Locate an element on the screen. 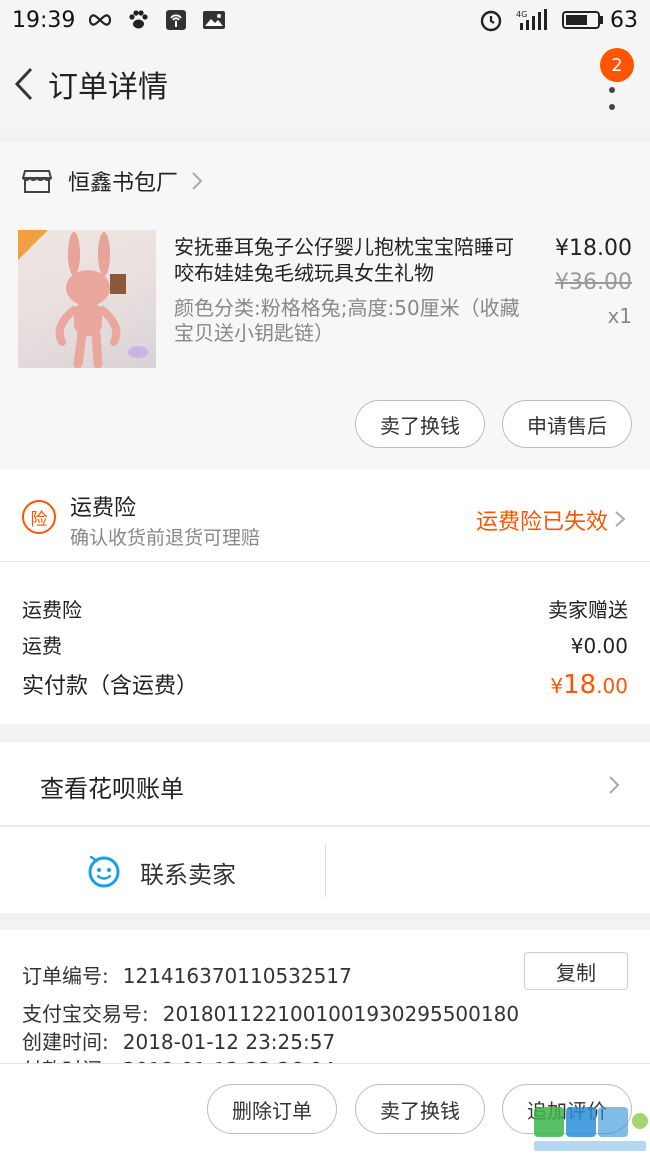 The width and height of the screenshot is (650, 1155). insurance-title: 运费险 is located at coordinates (103, 508).